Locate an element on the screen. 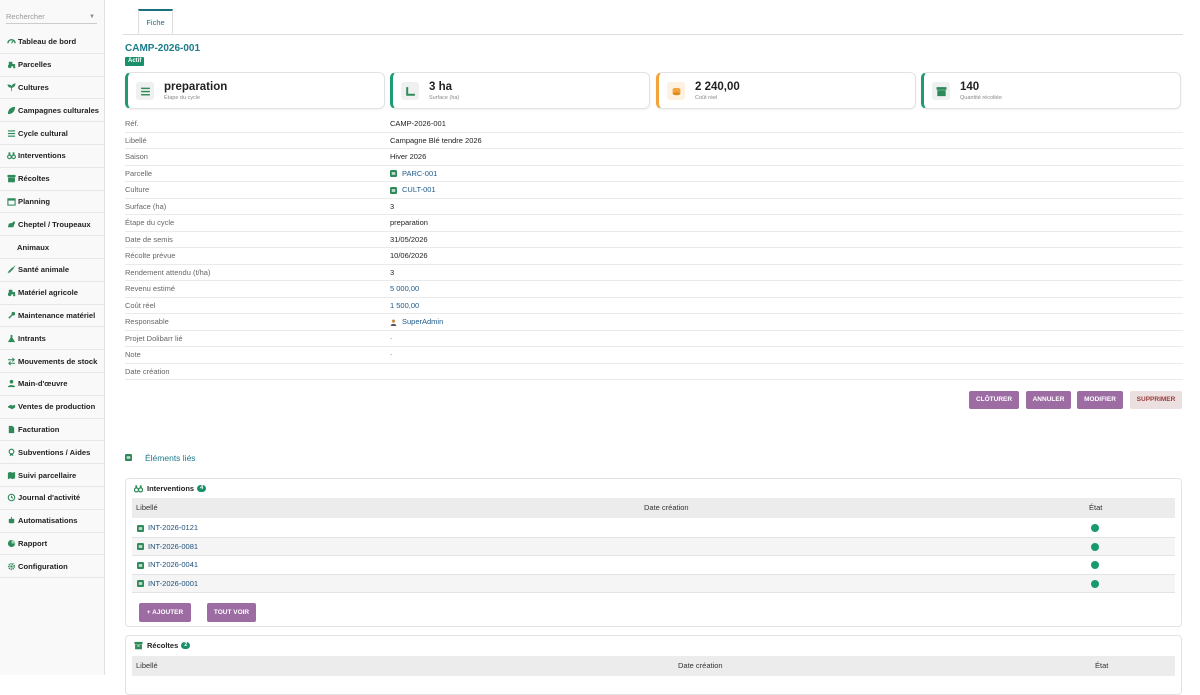  field-row: Saison Hiver 2026 is located at coordinates (654, 157).